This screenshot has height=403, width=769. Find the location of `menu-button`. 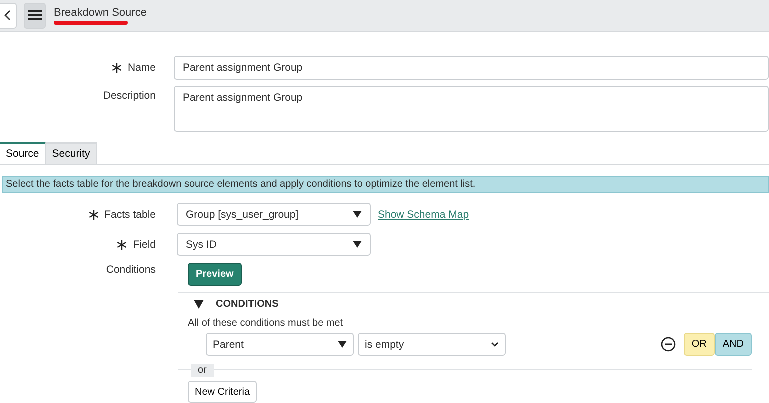

menu-button is located at coordinates (35, 15).